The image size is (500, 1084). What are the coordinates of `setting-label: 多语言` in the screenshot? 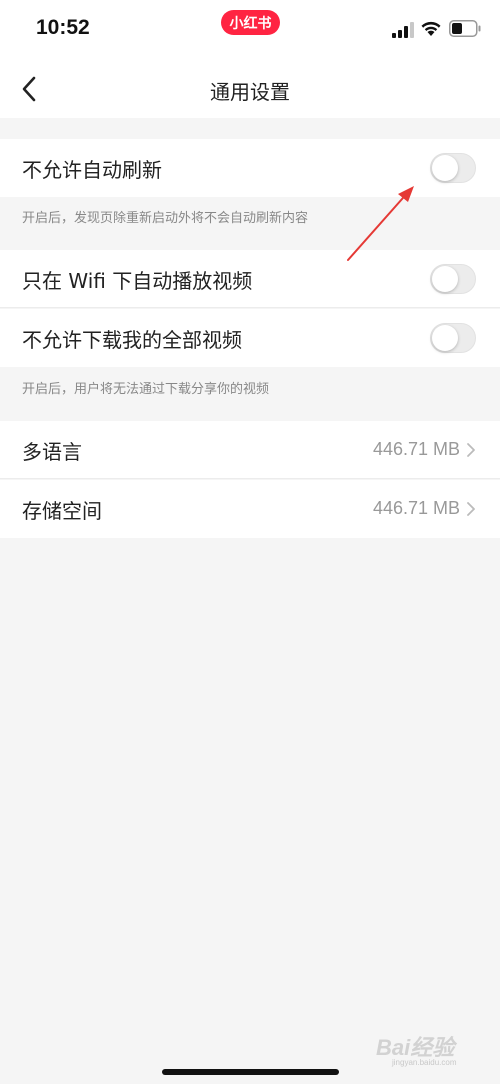 It's located at (52, 452).